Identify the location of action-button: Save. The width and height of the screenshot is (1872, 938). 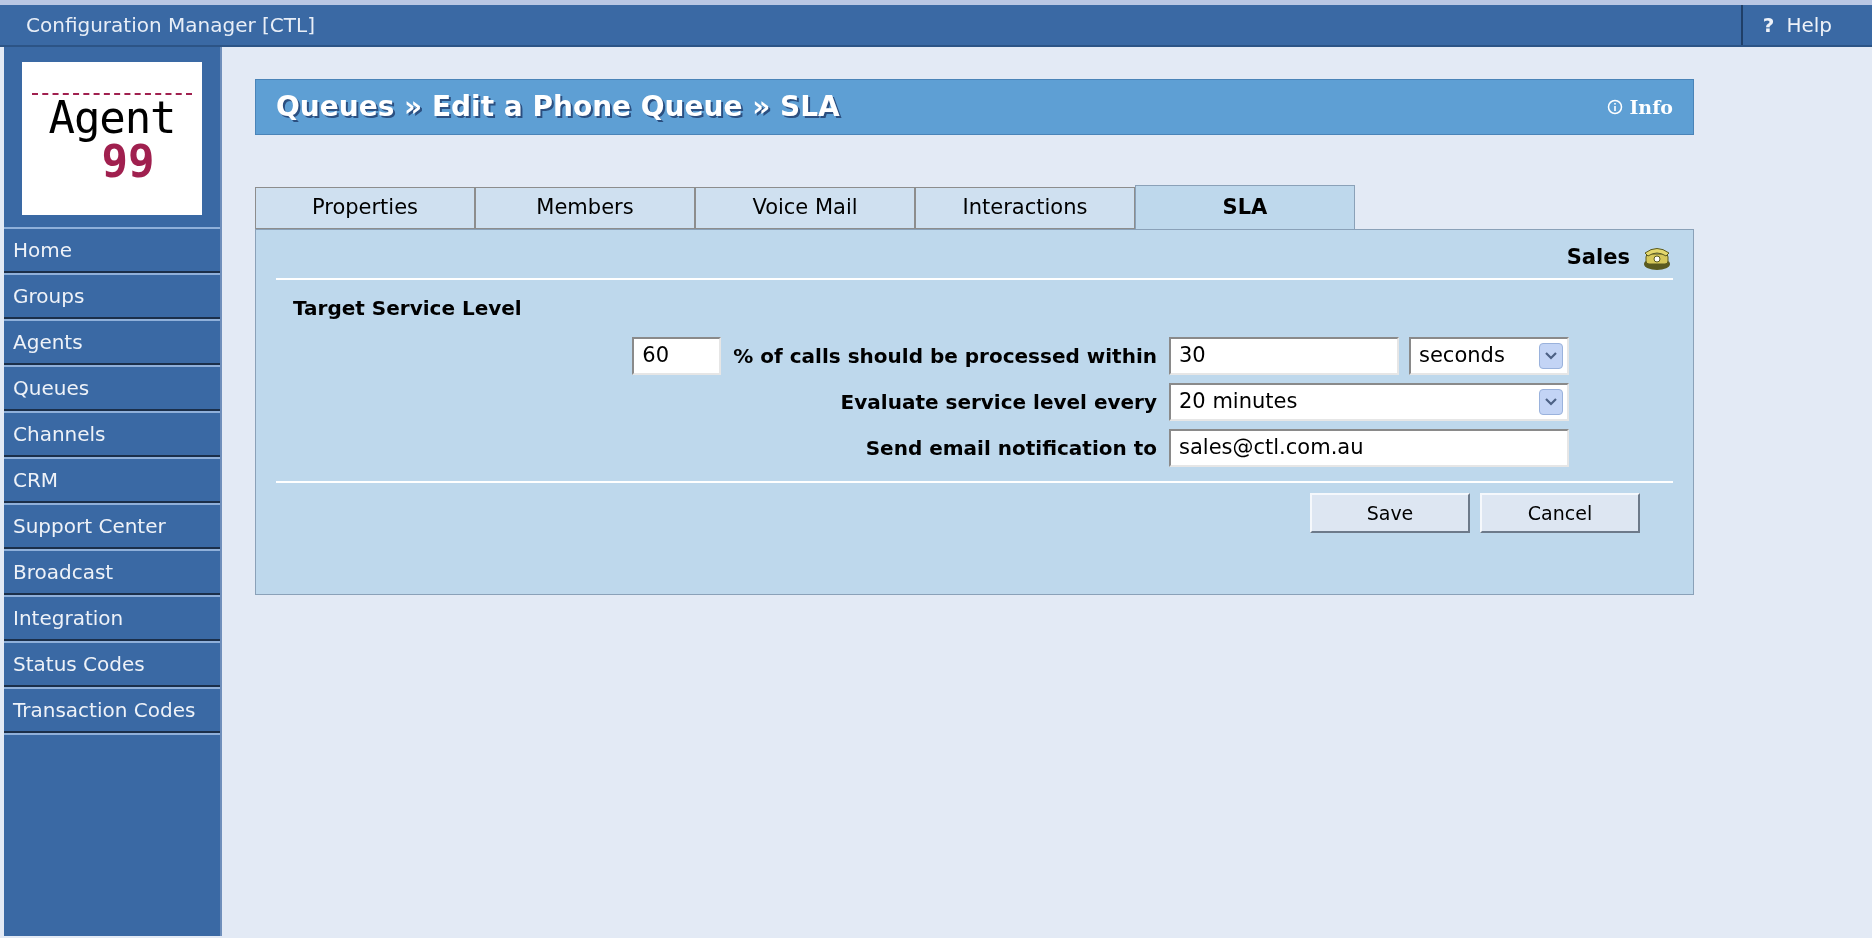
(1390, 513).